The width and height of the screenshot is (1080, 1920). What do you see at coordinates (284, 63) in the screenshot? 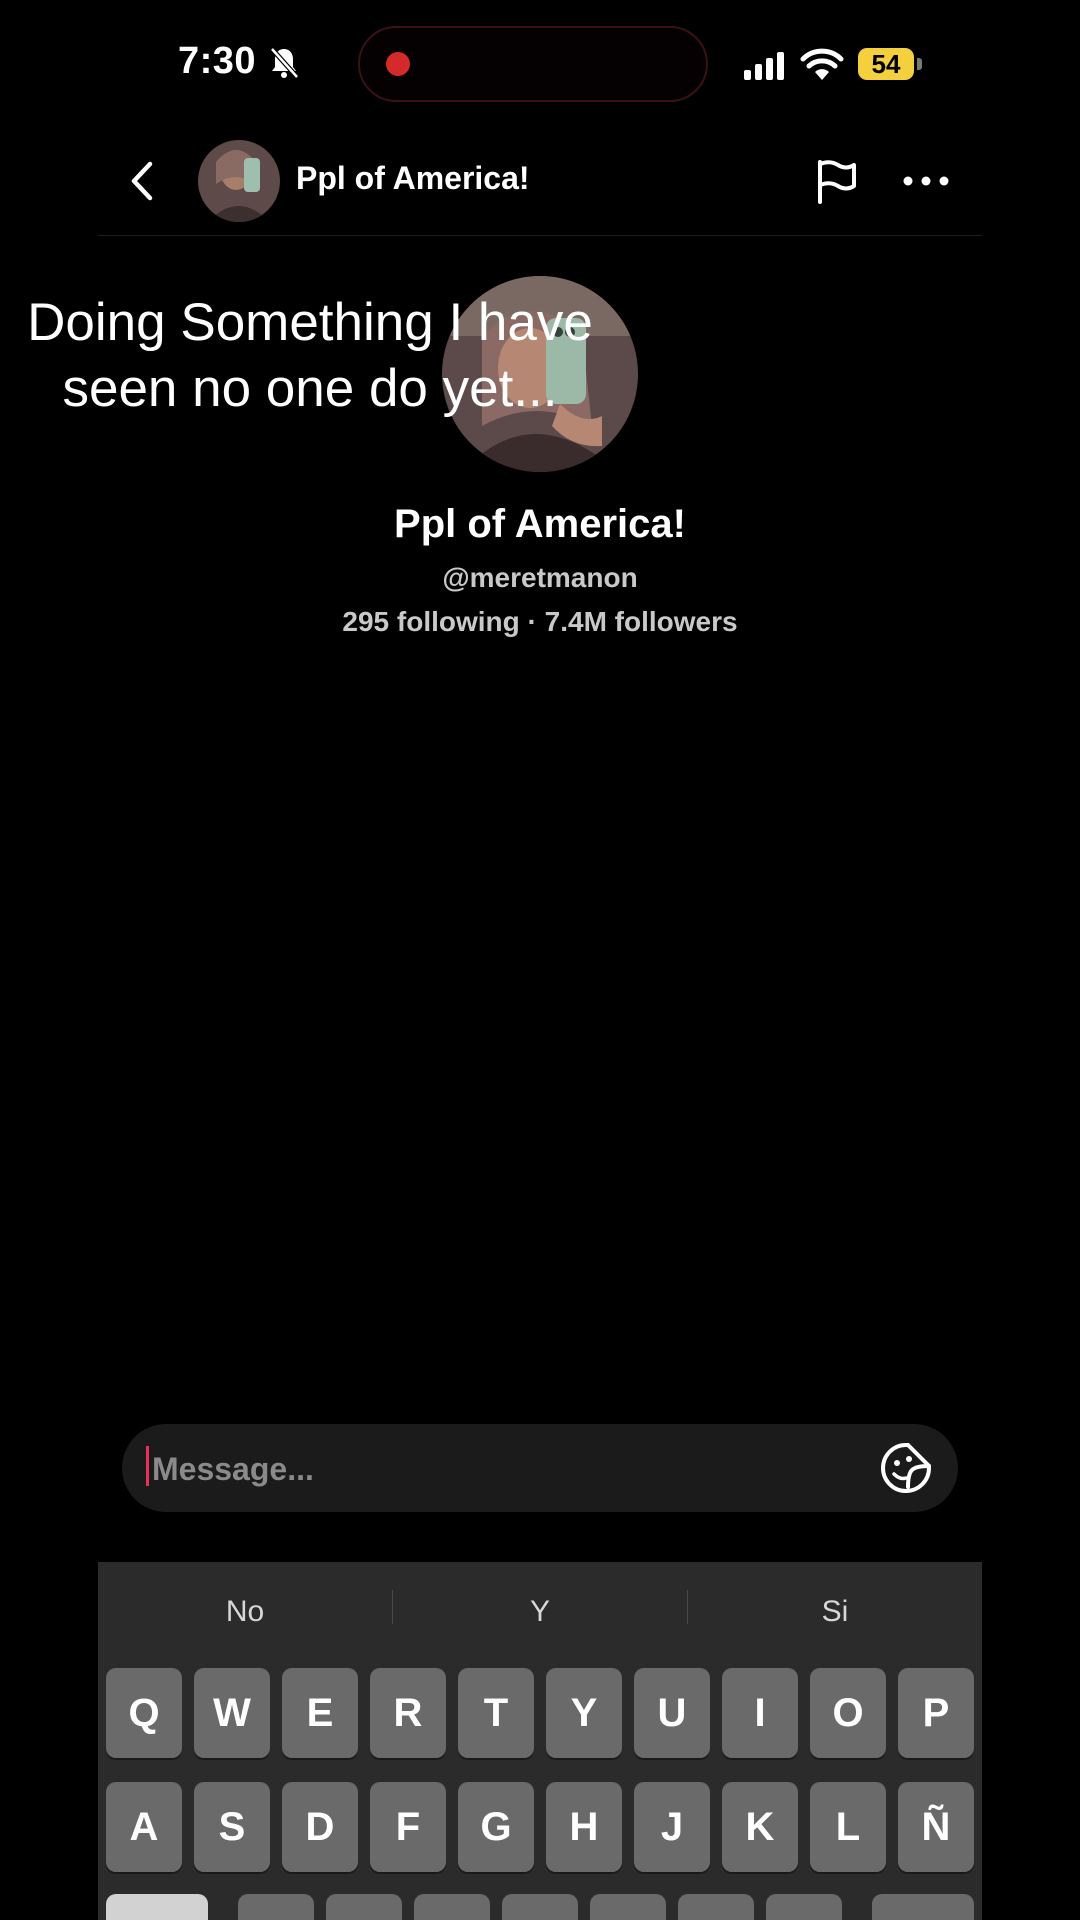
I see `bell-slash-icon` at bounding box center [284, 63].